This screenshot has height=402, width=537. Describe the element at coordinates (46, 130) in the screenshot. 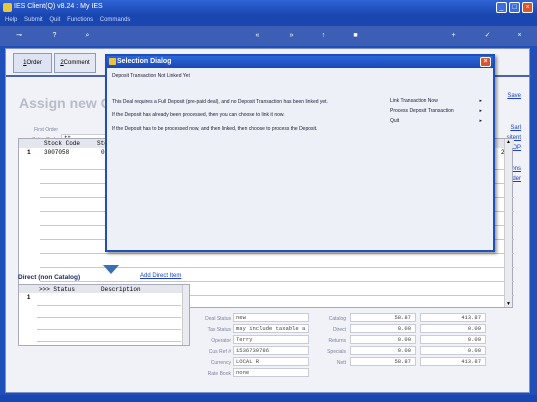

I see `first-order-label: First Order` at that location.